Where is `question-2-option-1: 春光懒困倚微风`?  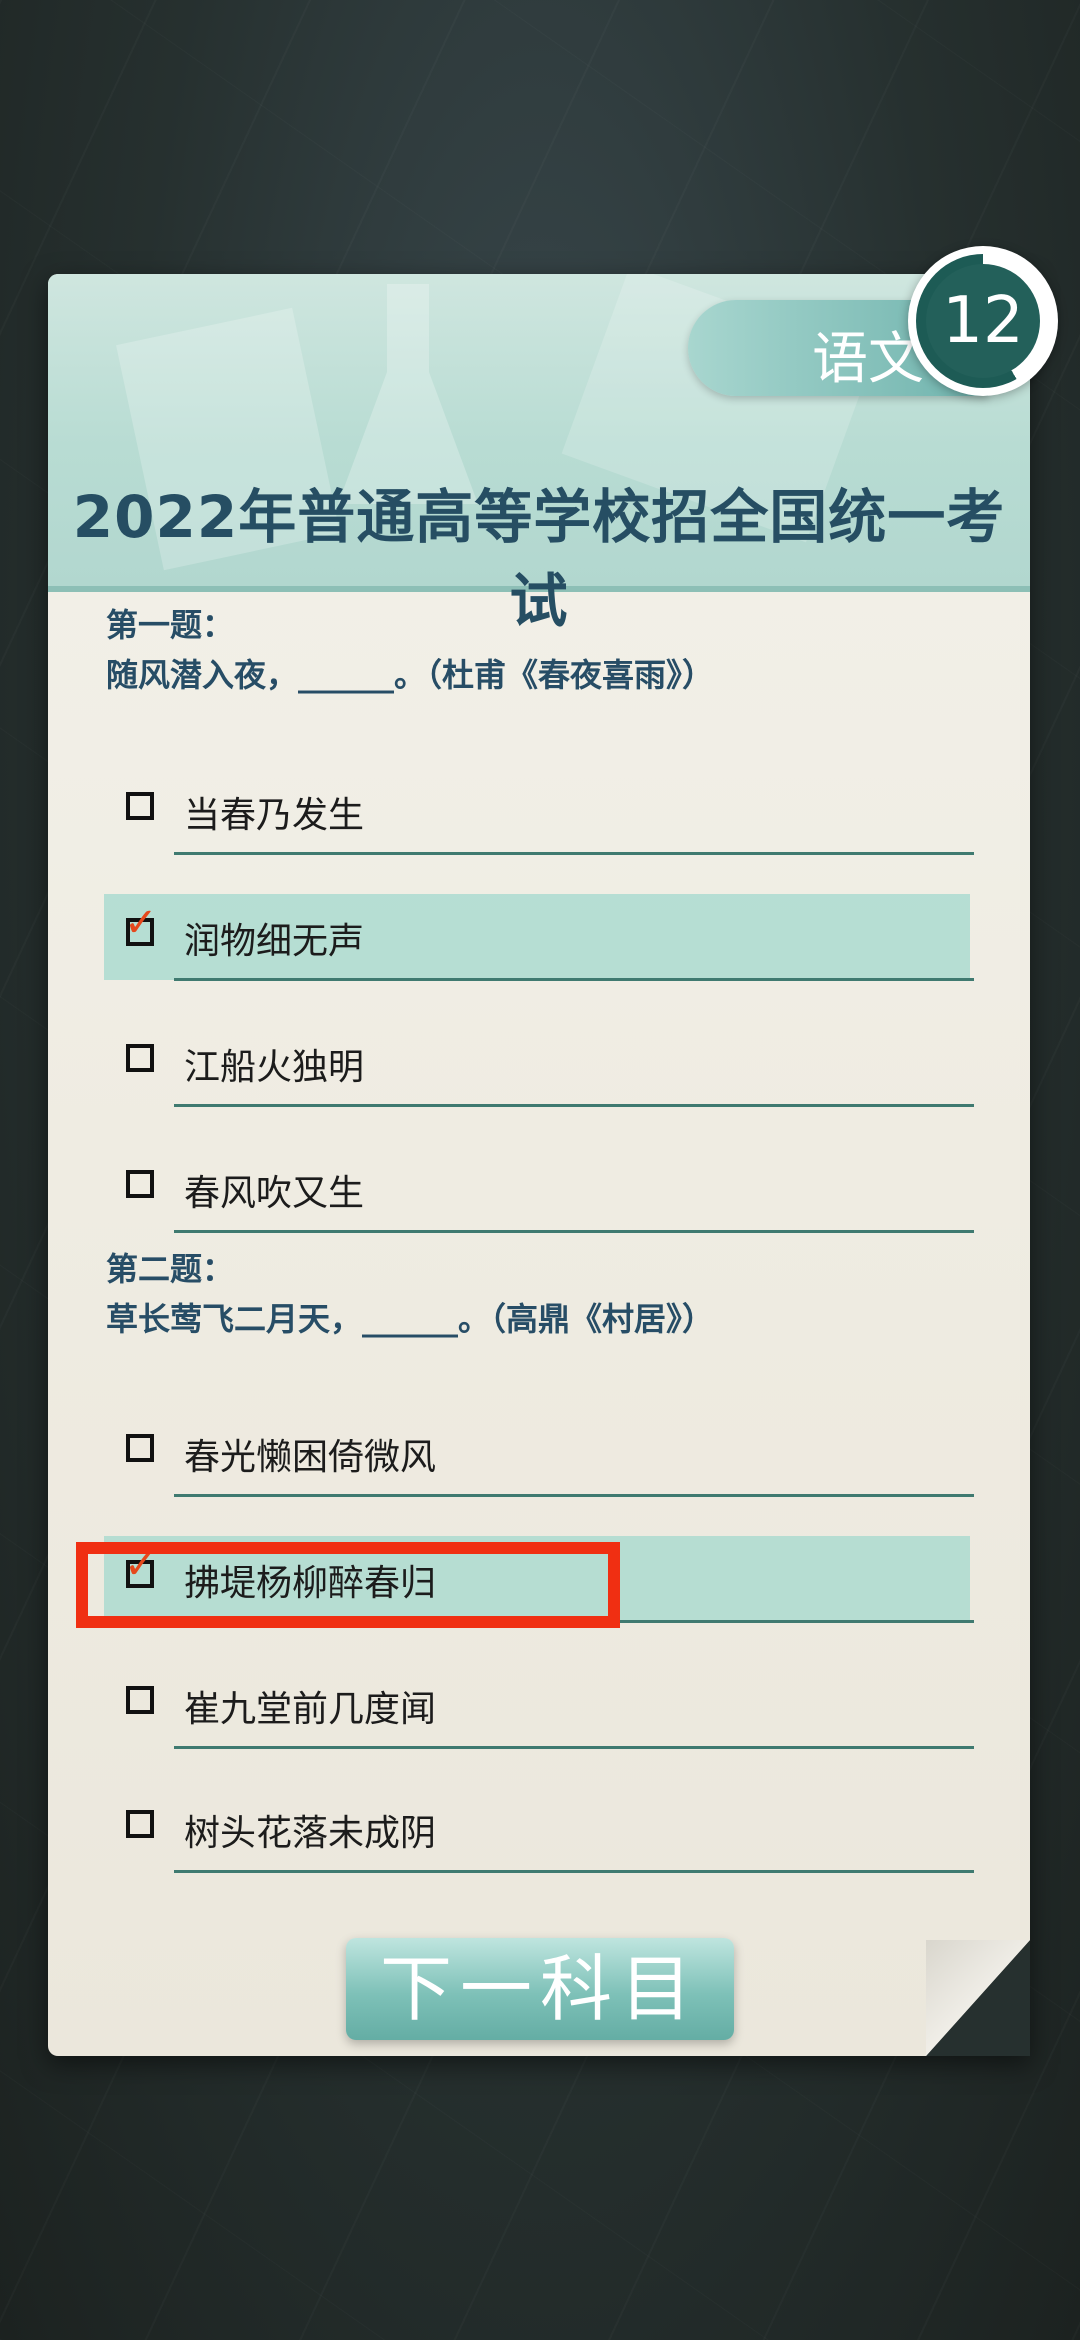 question-2-option-1: 春光懒困倚微风 is located at coordinates (539, 1453).